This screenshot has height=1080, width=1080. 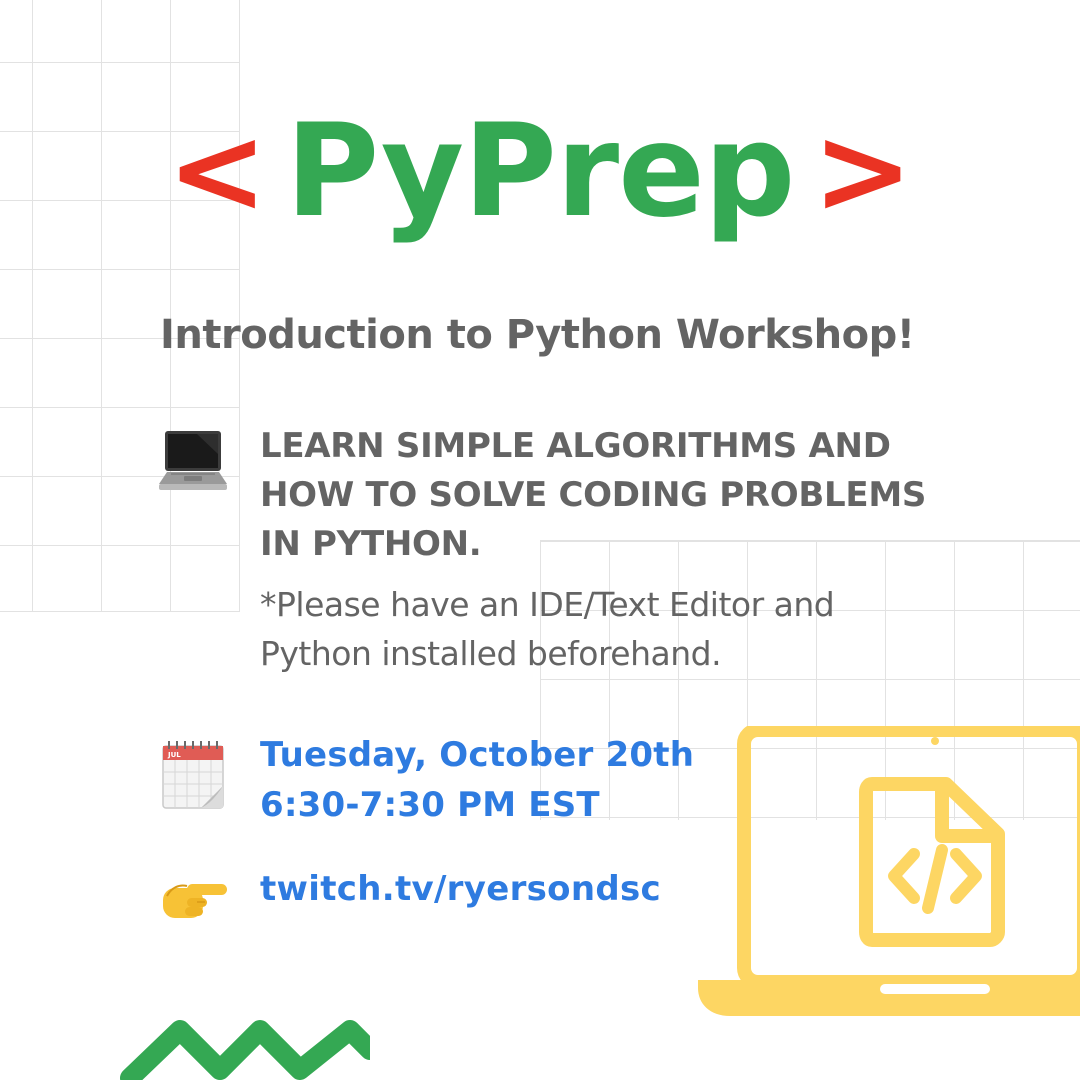 What do you see at coordinates (537, 335) in the screenshot?
I see `workshop-subtitle: Introduction to Python Workshop!` at bounding box center [537, 335].